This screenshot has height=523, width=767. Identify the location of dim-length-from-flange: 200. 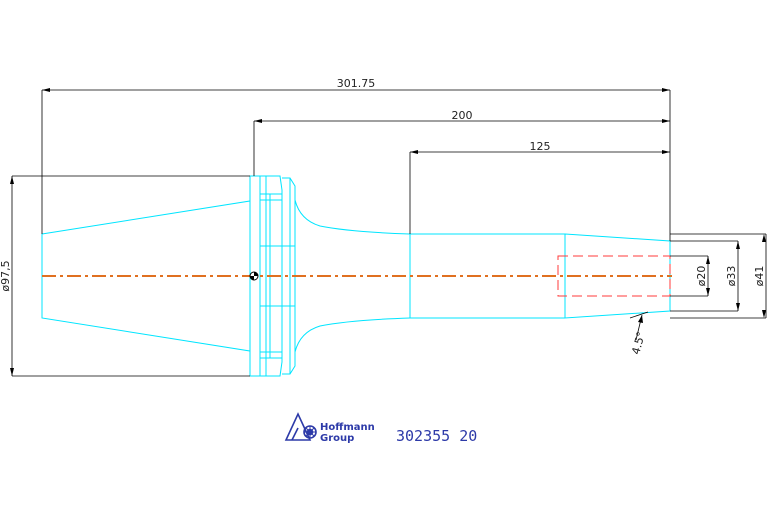
(462, 115).